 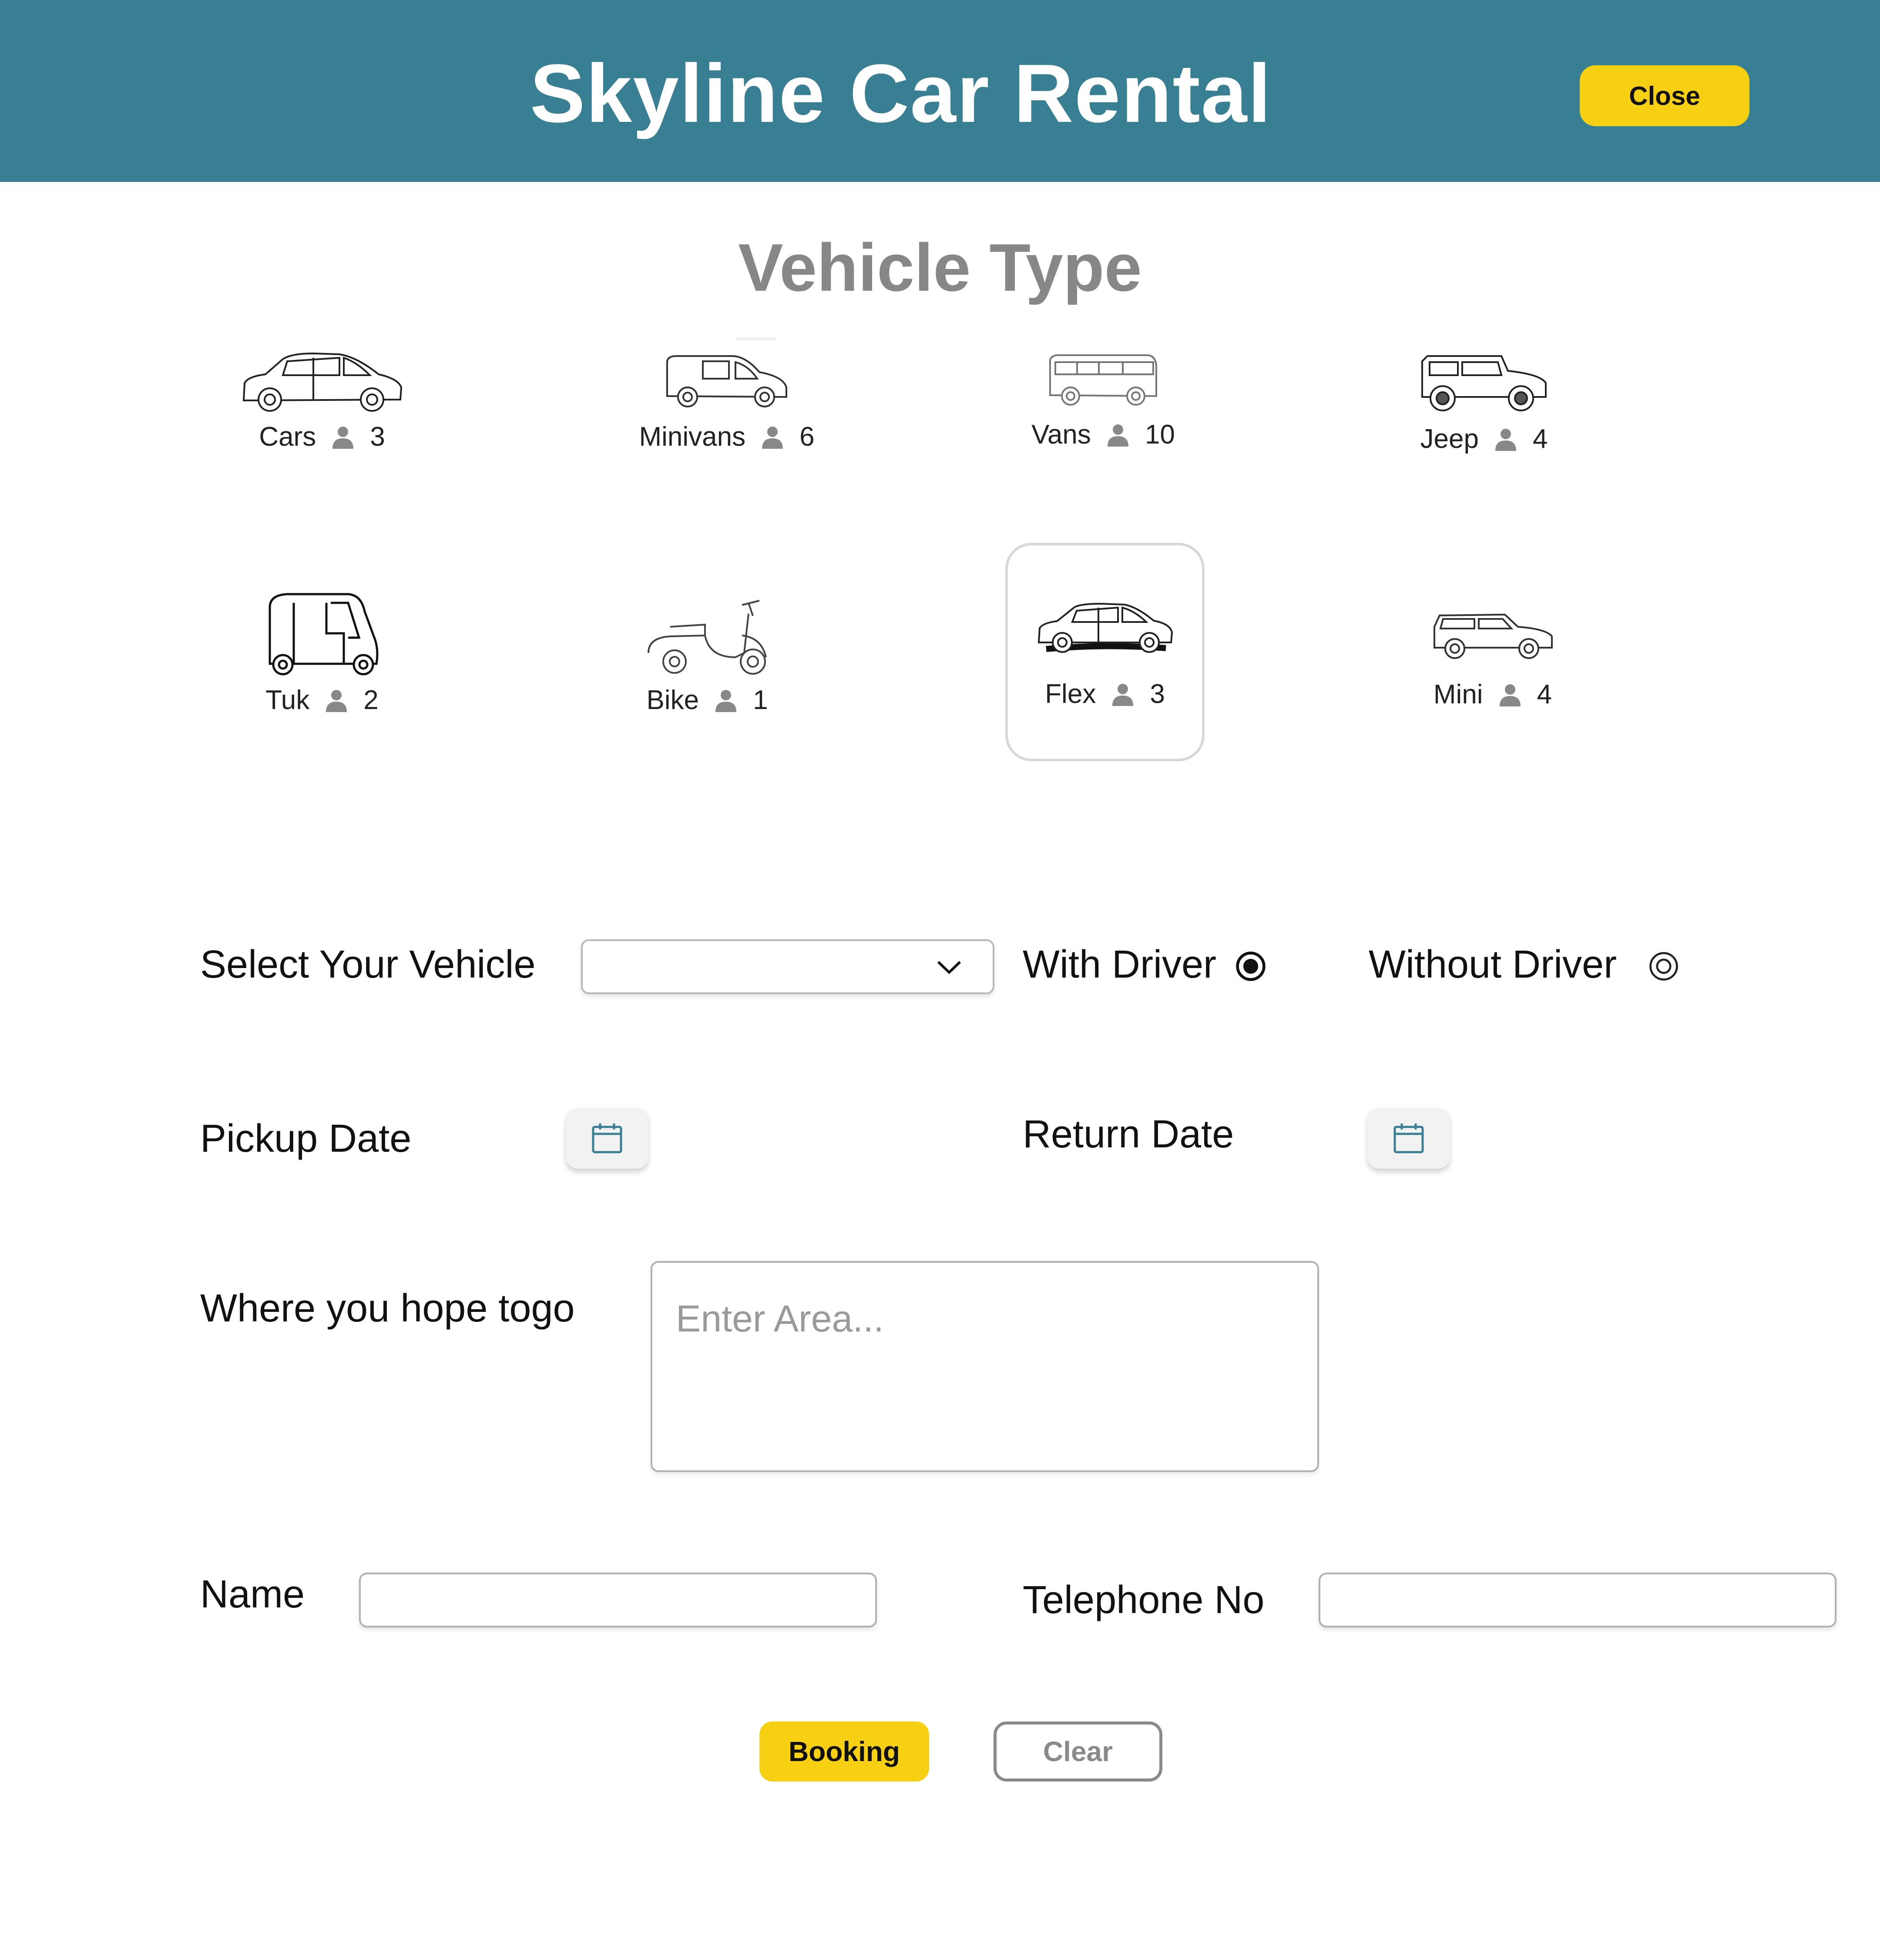 What do you see at coordinates (1251, 966) in the screenshot?
I see `with-driver-radio` at bounding box center [1251, 966].